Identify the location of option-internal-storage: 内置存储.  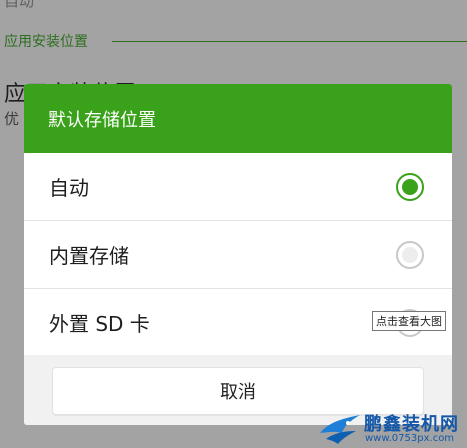
(238, 255).